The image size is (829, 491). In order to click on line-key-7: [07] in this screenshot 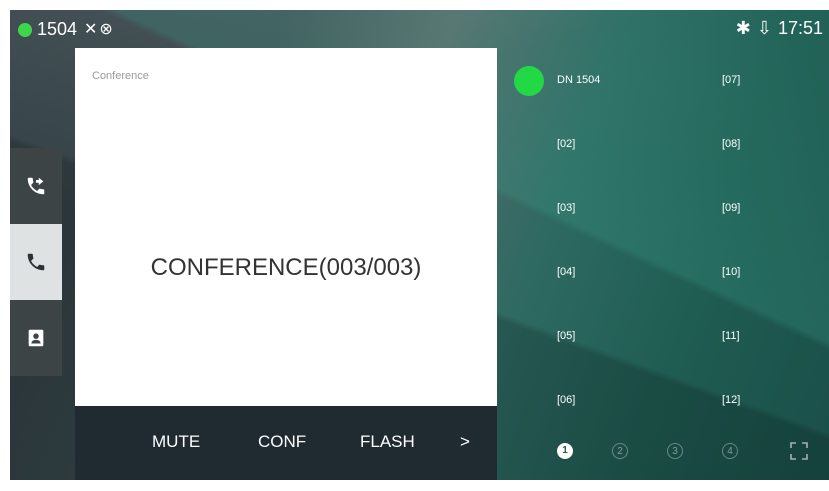, I will do `click(731, 80)`.